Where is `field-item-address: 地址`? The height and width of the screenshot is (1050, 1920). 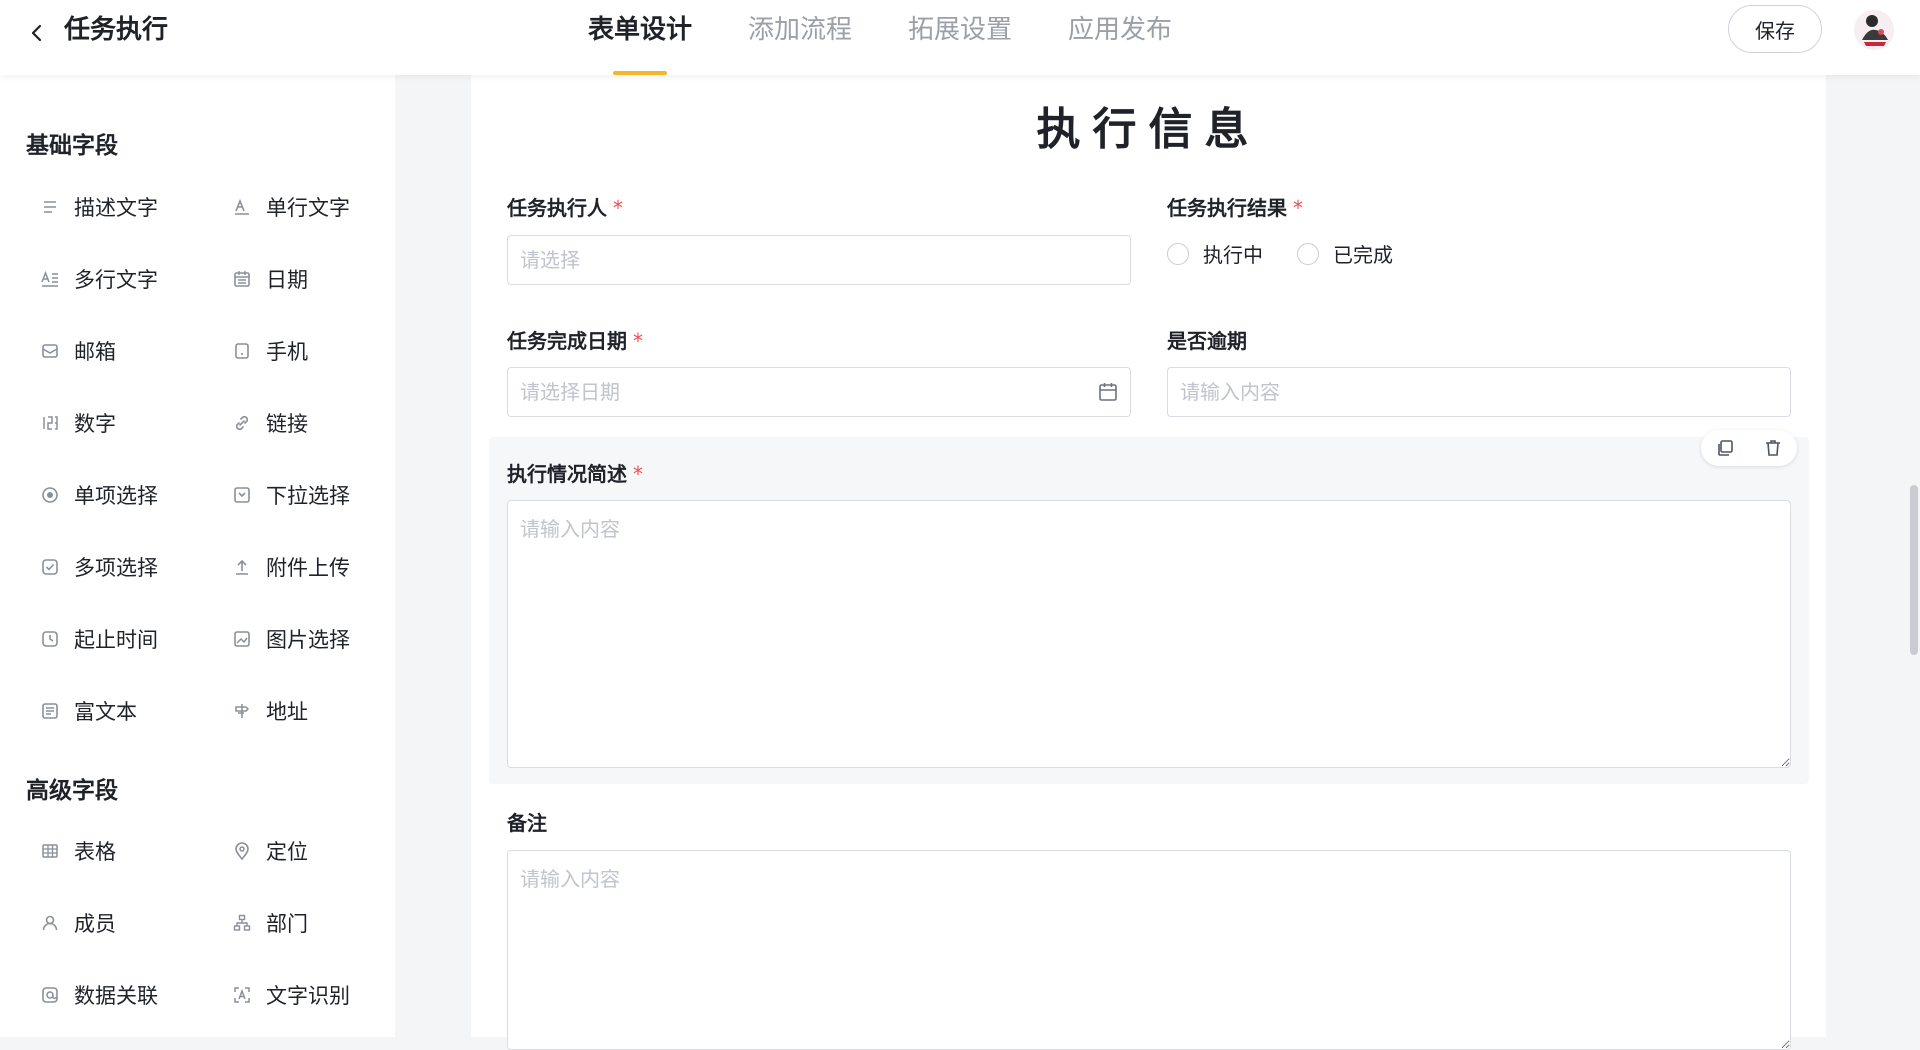
field-item-address: 地址 is located at coordinates (270, 711).